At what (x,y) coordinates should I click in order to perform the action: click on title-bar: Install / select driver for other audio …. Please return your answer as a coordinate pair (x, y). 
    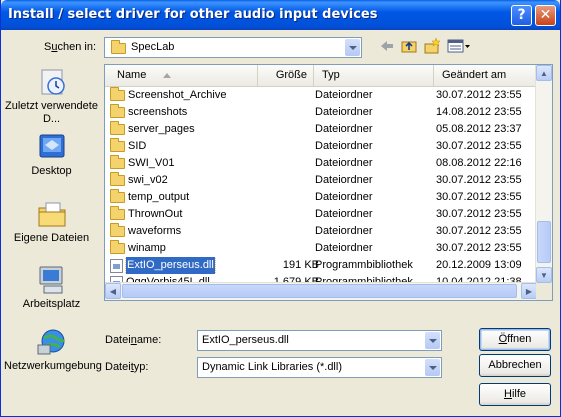
    Looking at the image, I should click on (280, 15).